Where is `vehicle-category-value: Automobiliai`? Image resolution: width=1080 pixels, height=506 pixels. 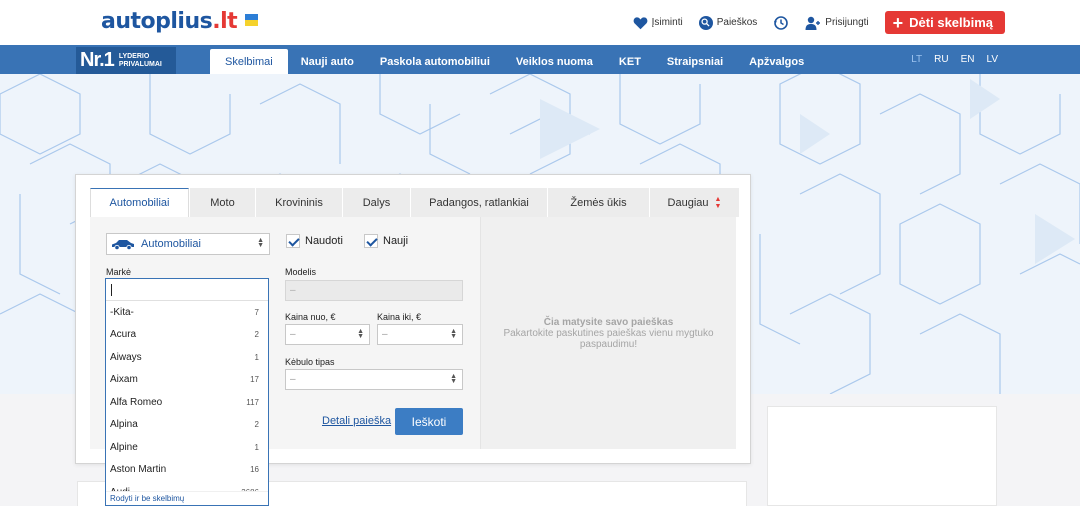
vehicle-category-value: Automobiliai is located at coordinates (171, 244).